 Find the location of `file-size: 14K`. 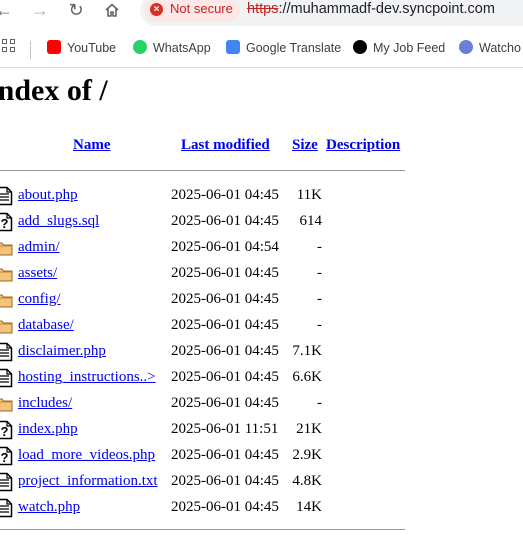

file-size: 14K is located at coordinates (309, 507).